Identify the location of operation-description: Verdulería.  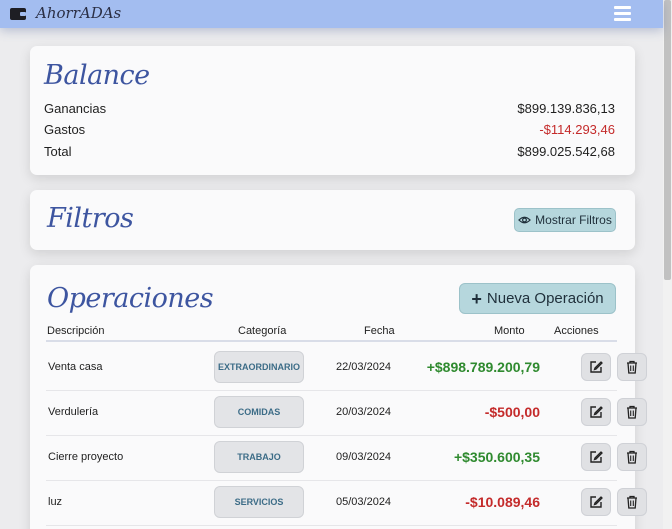
(73, 412).